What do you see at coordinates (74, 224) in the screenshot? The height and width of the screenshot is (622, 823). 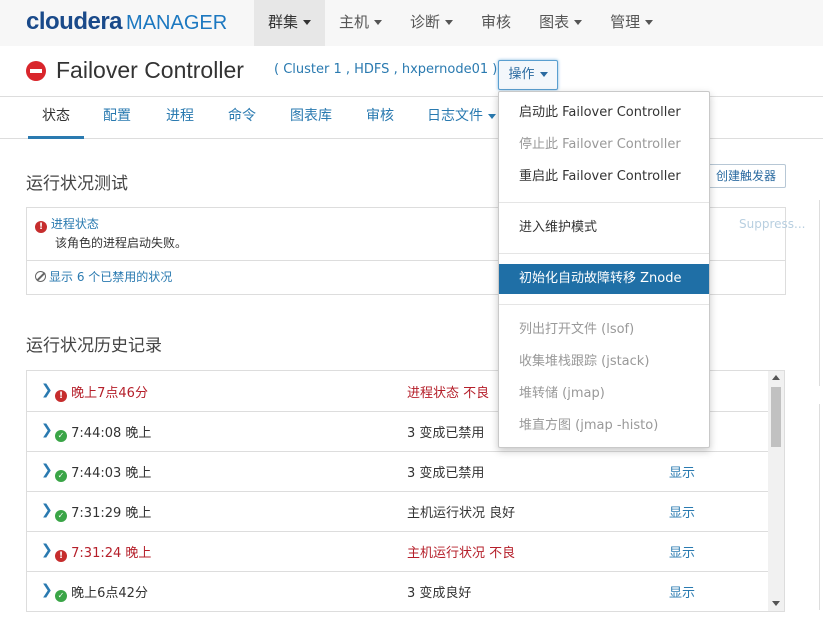 I see `process-state-label: 进程状态` at bounding box center [74, 224].